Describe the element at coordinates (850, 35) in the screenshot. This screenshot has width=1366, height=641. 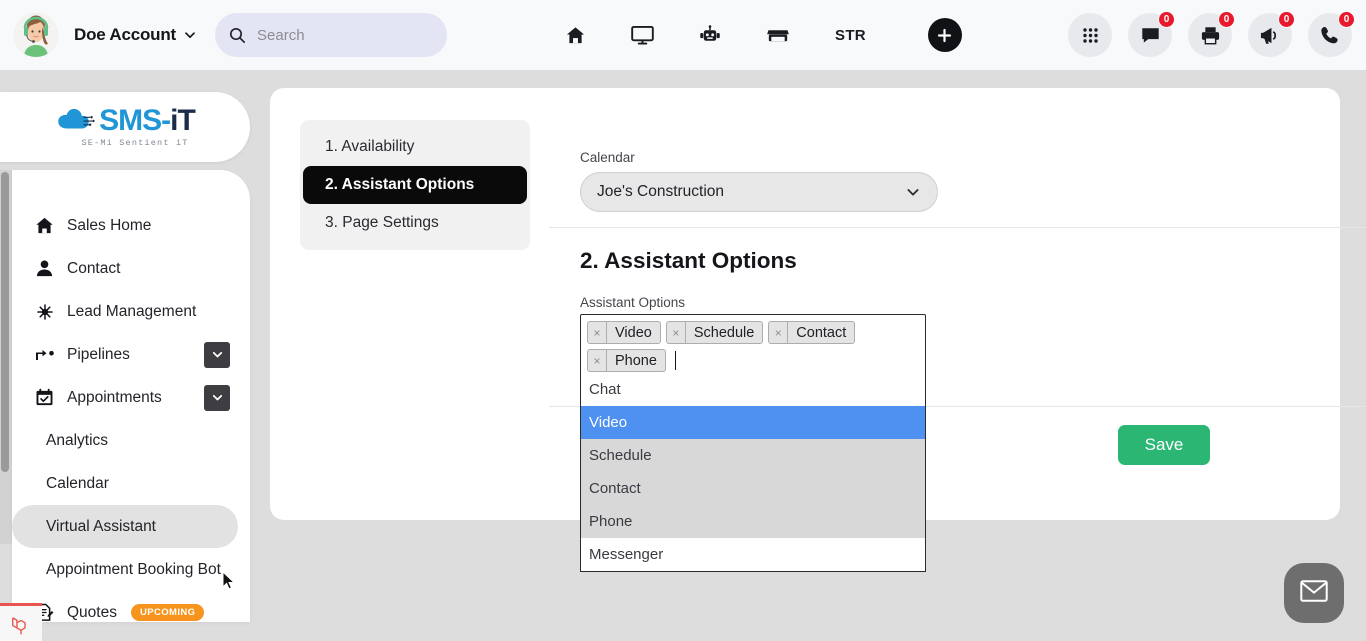
I see `top-nav-str: STR` at that location.